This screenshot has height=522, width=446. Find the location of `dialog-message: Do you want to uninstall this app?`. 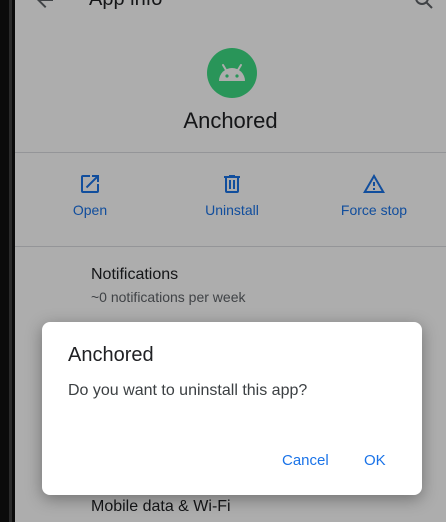

dialog-message: Do you want to uninstall this app? is located at coordinates (188, 390).